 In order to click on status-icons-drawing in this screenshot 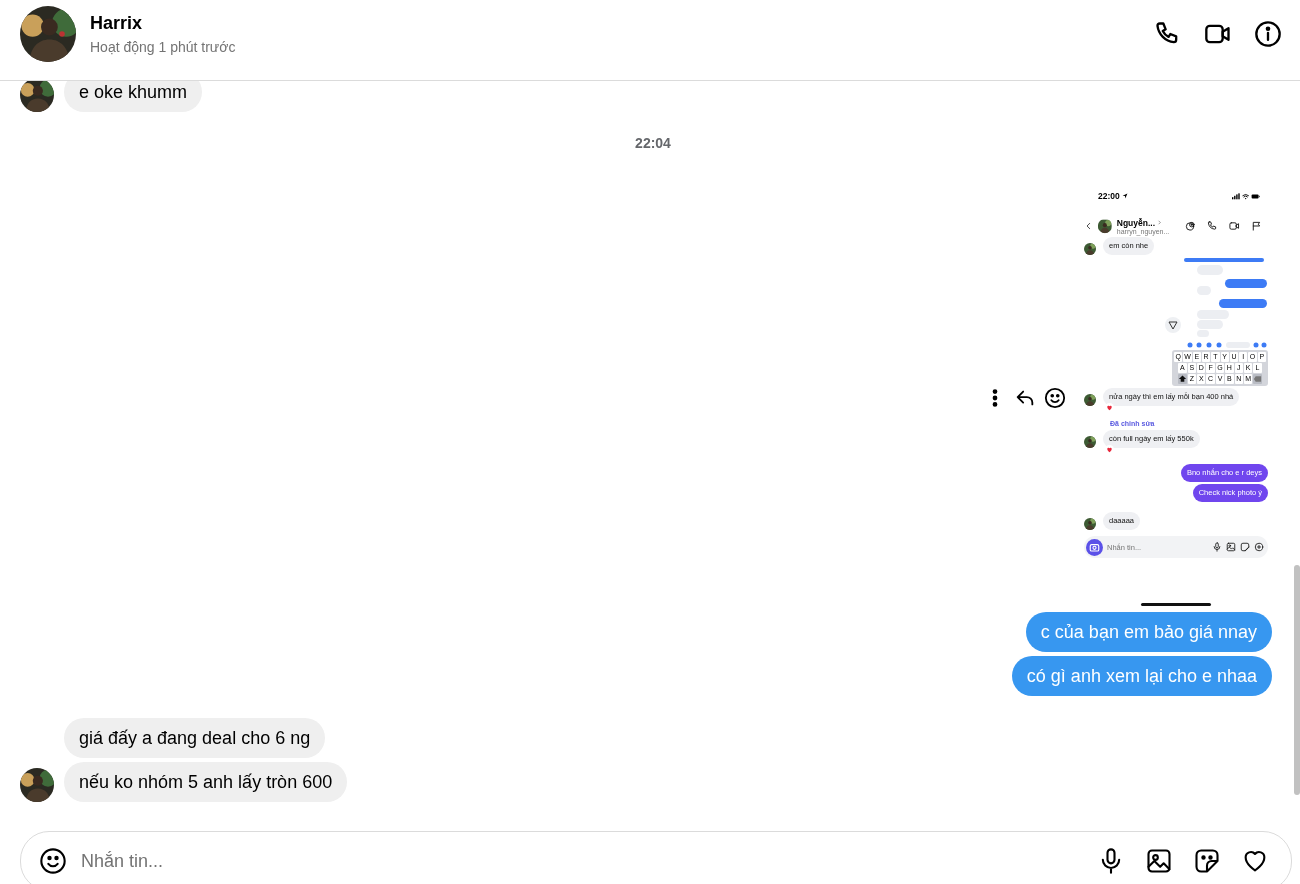, I will do `click(1246, 196)`.